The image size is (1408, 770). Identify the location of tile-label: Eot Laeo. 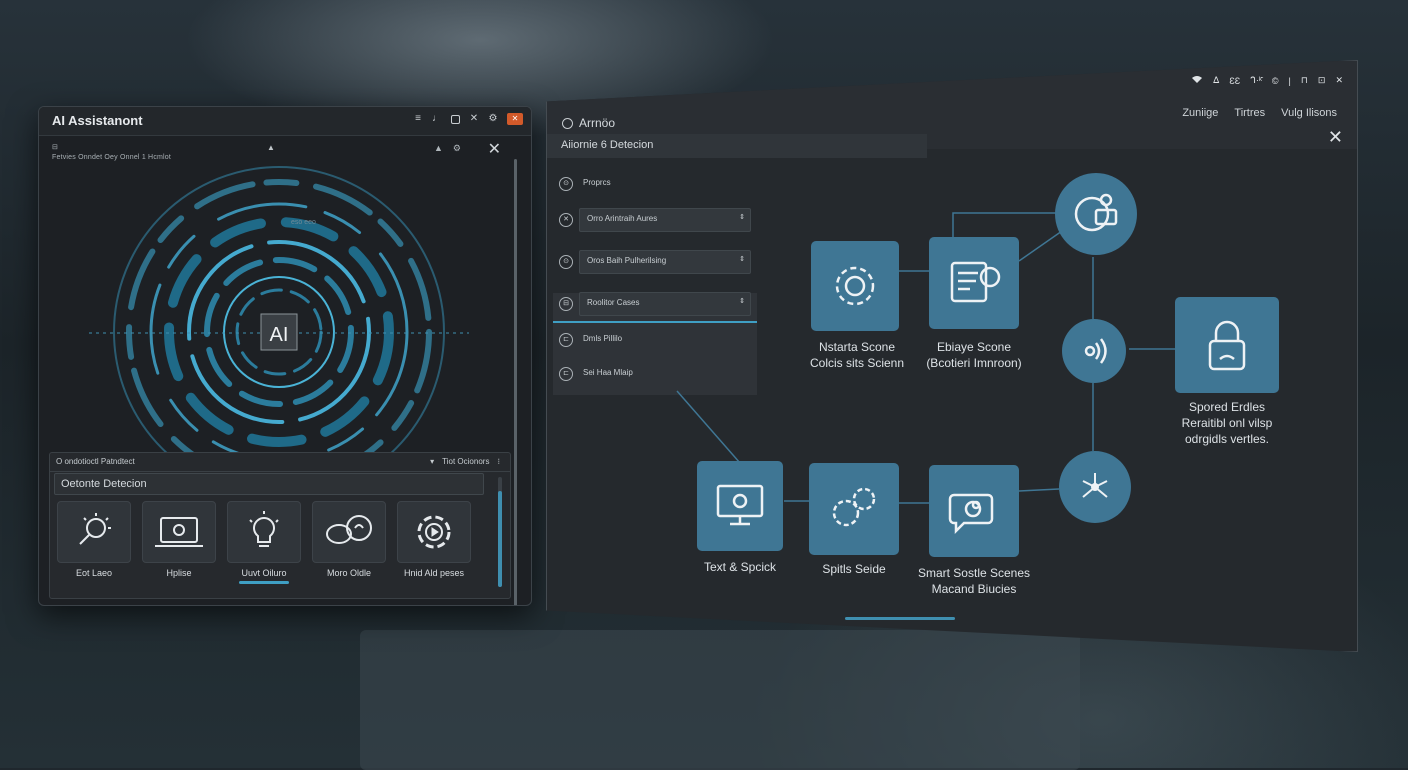
(94, 573).